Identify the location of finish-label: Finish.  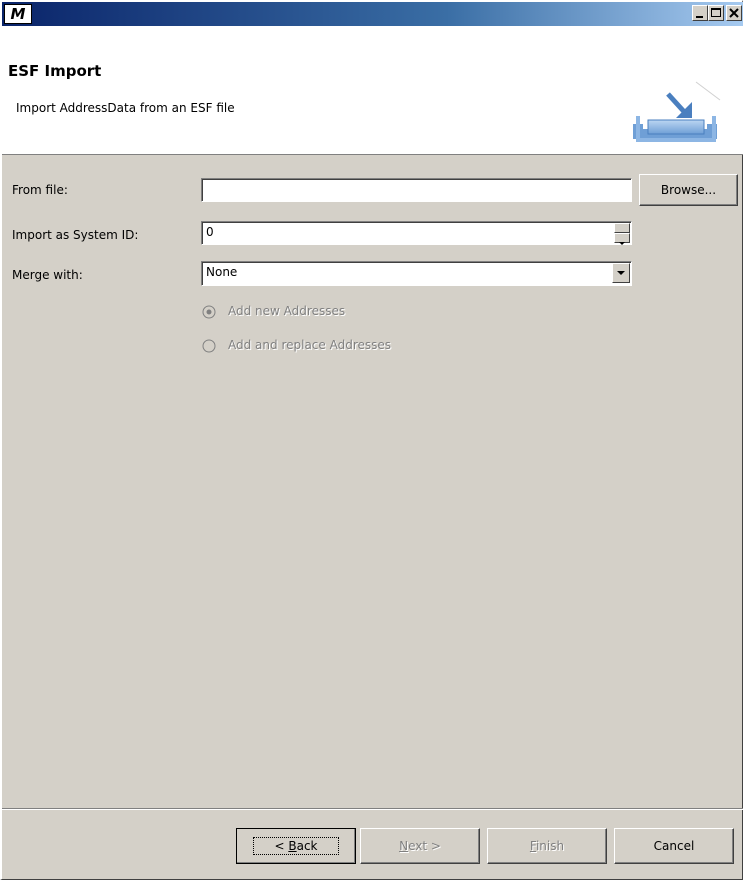
(547, 846).